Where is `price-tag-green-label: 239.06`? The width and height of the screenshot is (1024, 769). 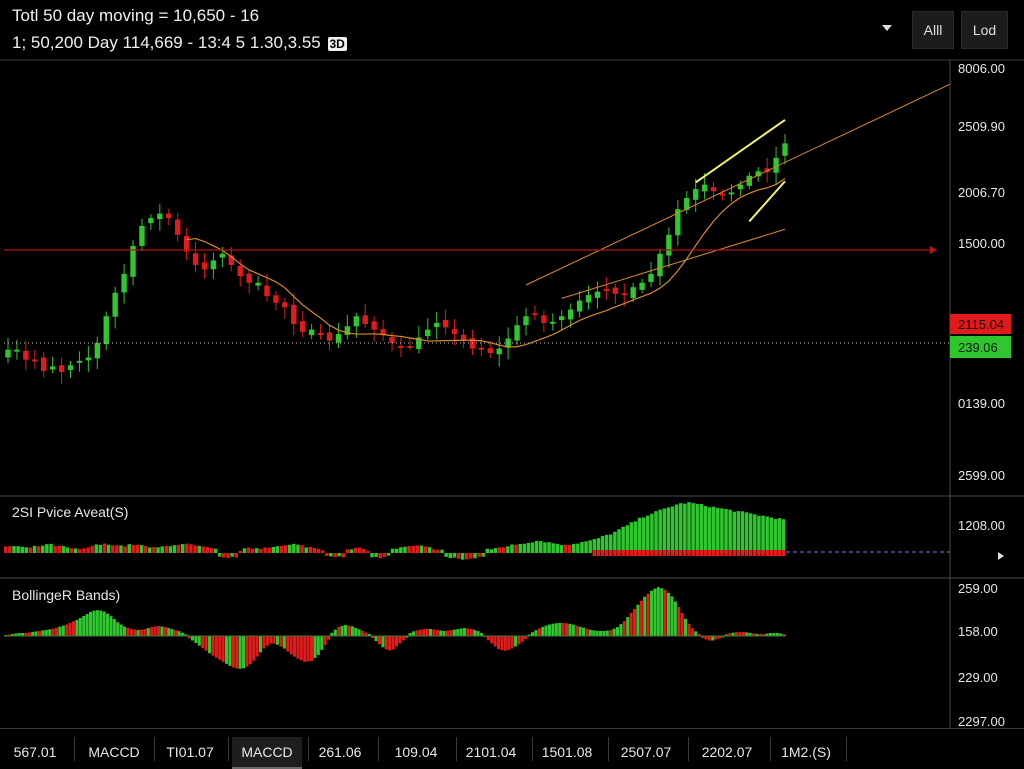
price-tag-green-label: 239.06 is located at coordinates (978, 347).